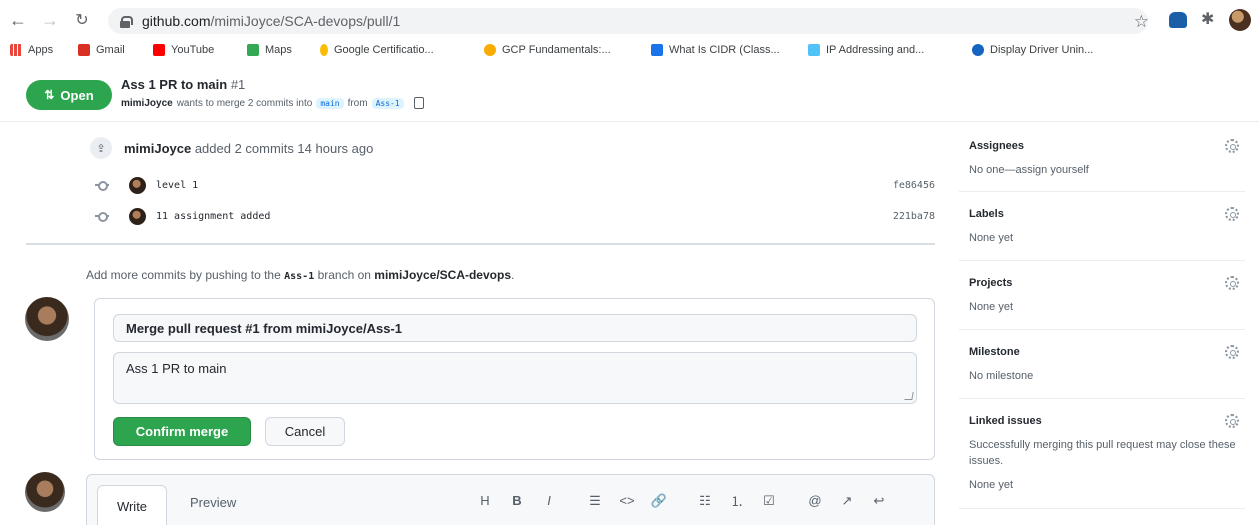 The image size is (1259, 525). Describe the element at coordinates (1102, 364) in the screenshot. I see `sidebar-milestone: Milestone No milestone` at that location.